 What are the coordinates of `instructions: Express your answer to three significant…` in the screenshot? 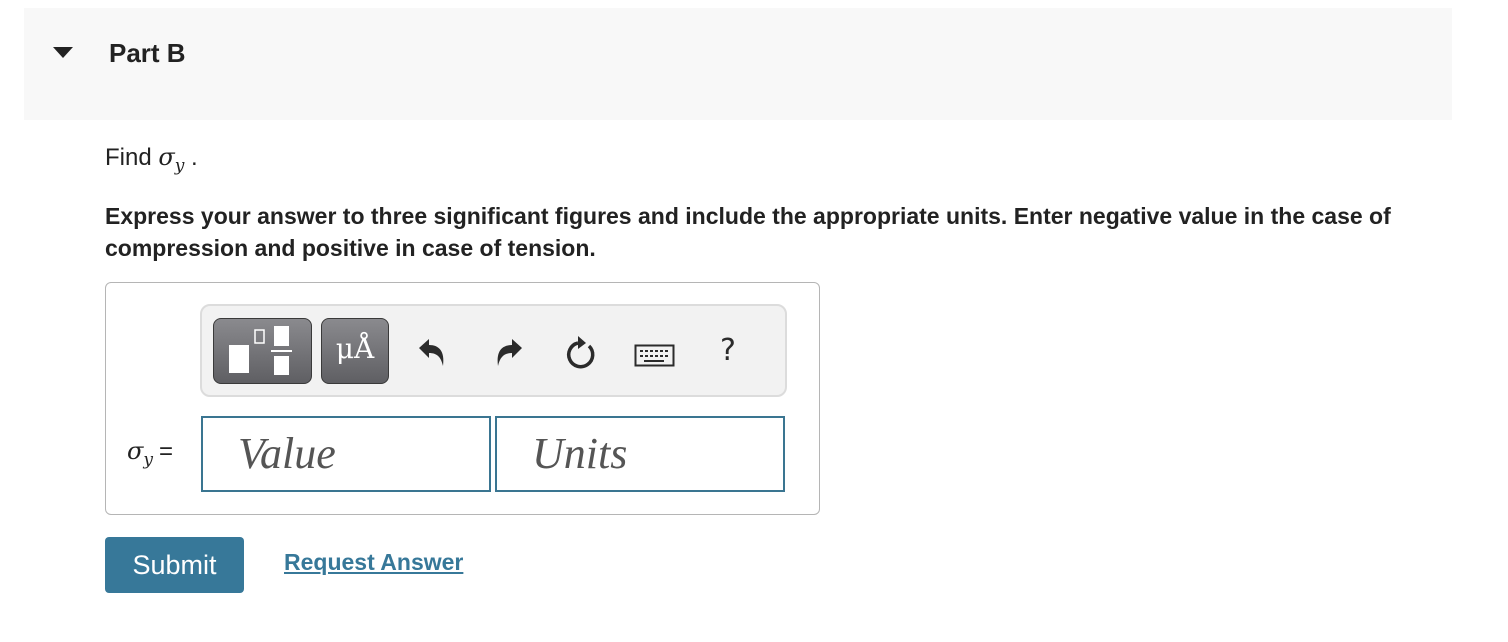 It's located at (748, 232).